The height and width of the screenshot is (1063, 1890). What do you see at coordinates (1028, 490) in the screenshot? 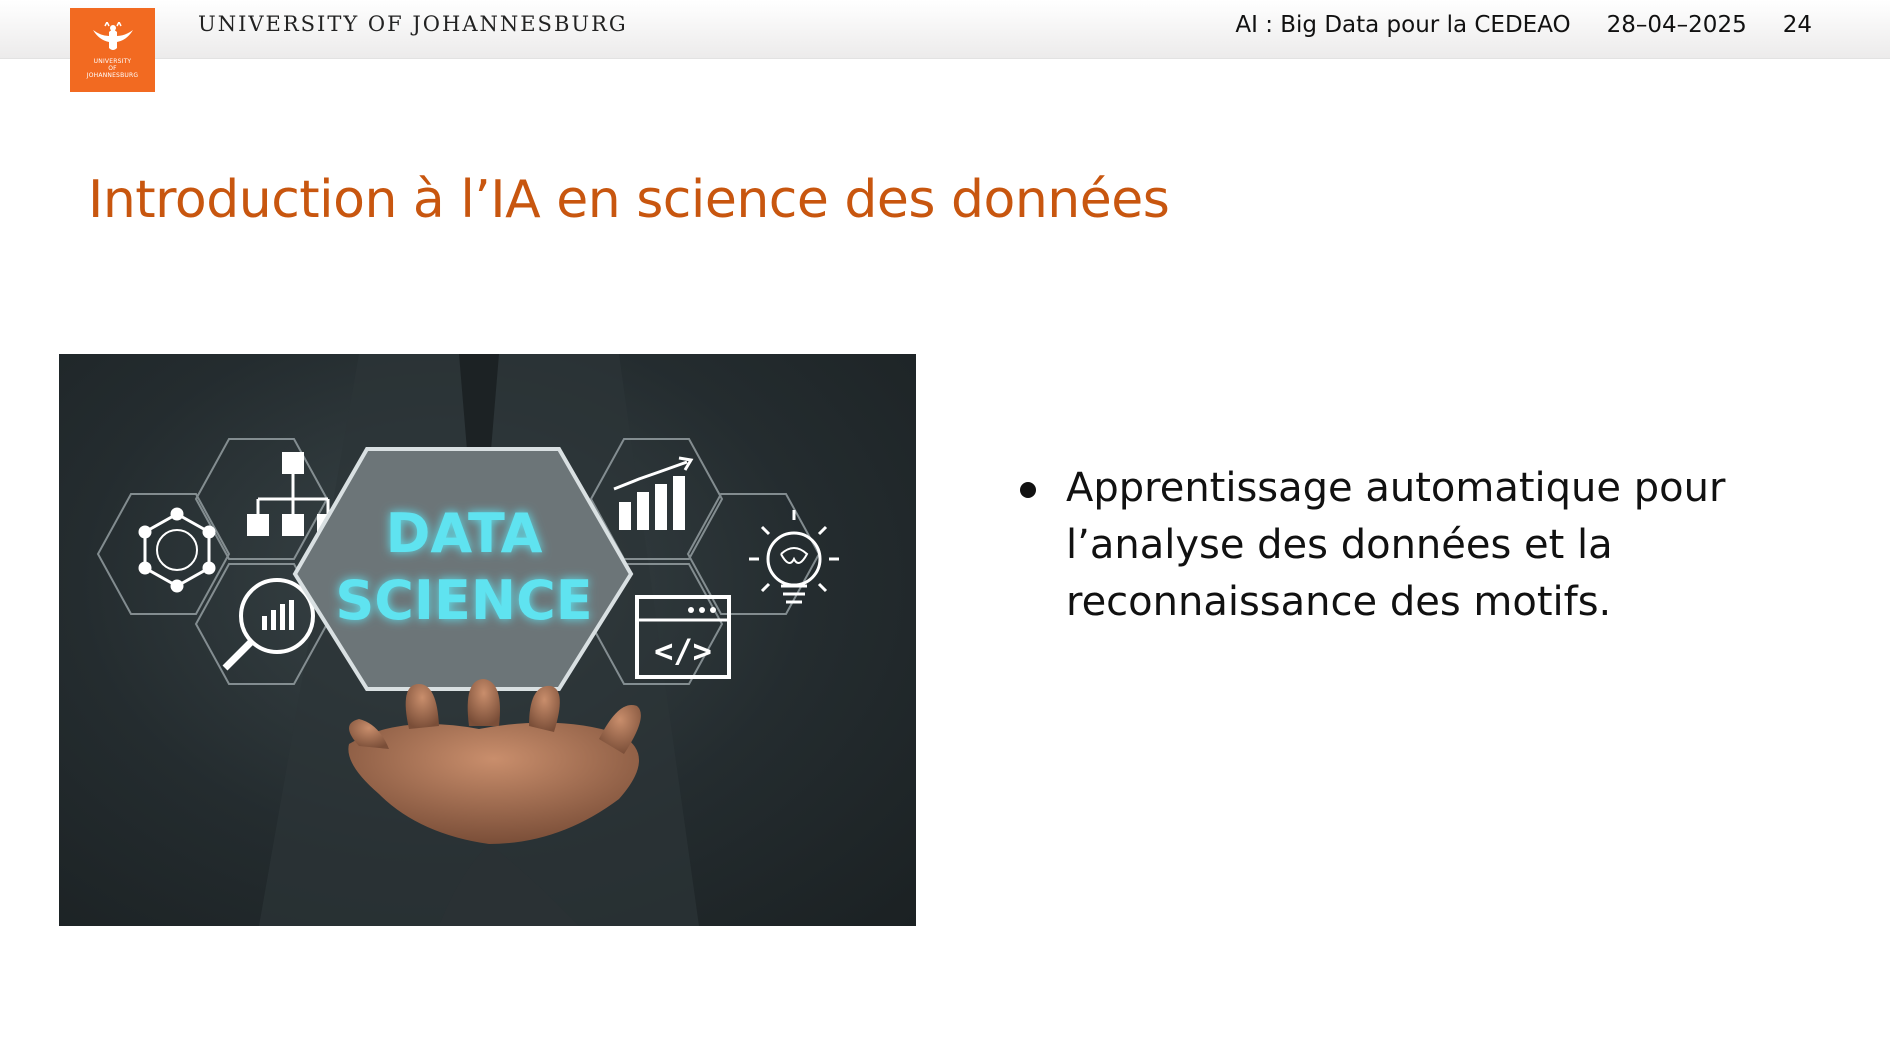
I see `bullet-dot-icon` at bounding box center [1028, 490].